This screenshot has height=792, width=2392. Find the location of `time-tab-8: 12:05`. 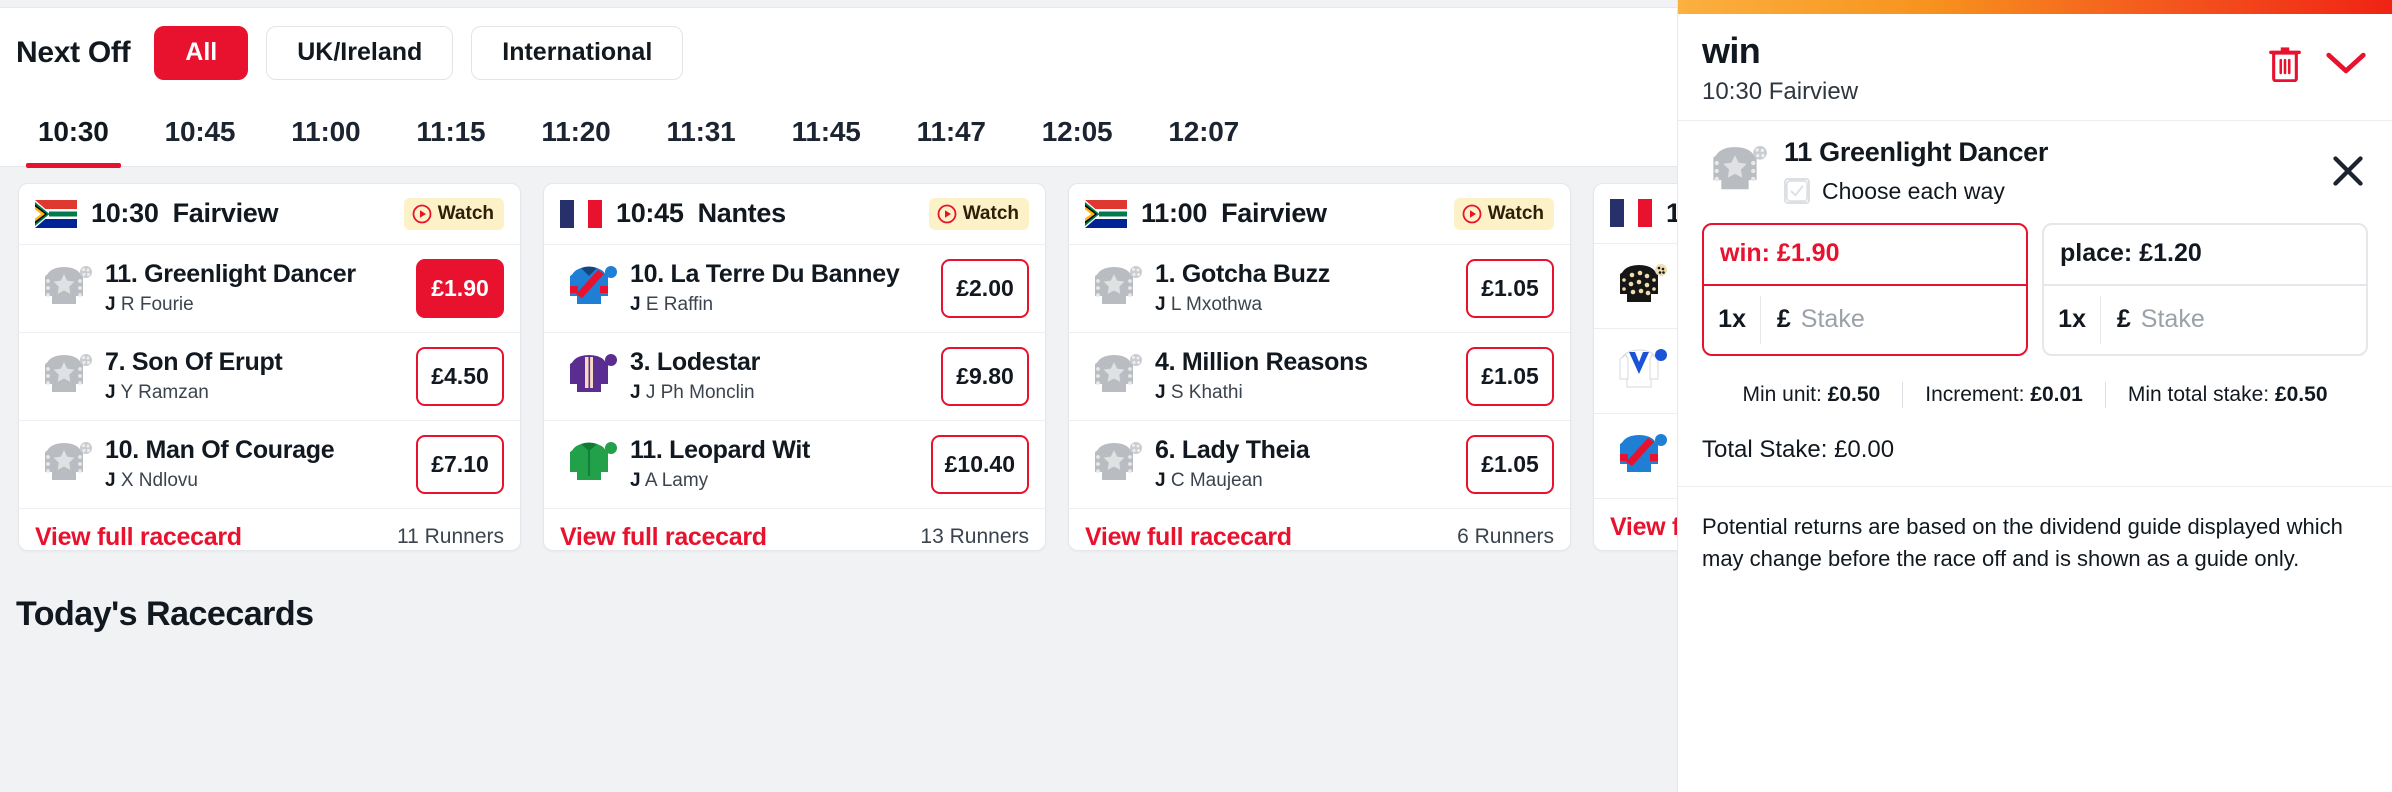

time-tab-8: 12:05 is located at coordinates (1077, 136).